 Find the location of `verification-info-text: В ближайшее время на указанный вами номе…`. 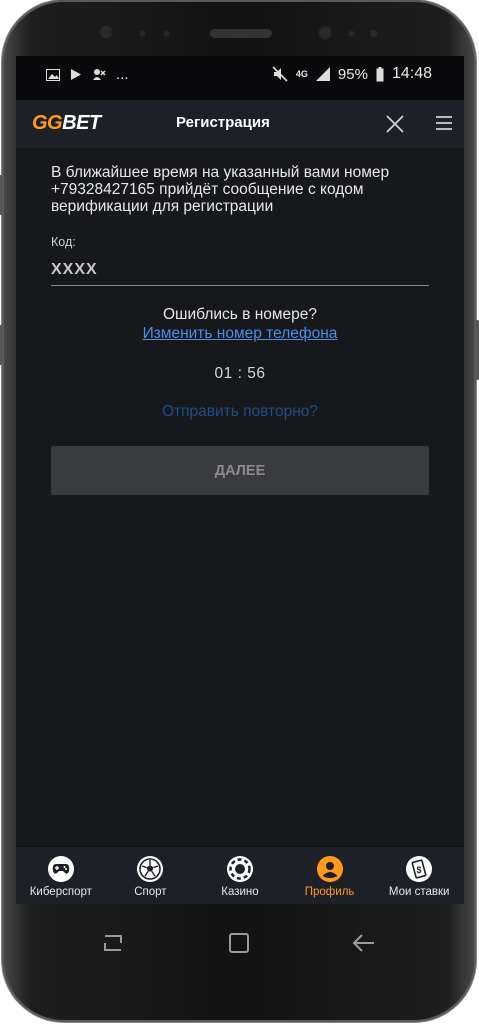

verification-info-text: В ближайшее время на указанный вами номе… is located at coordinates (220, 189).